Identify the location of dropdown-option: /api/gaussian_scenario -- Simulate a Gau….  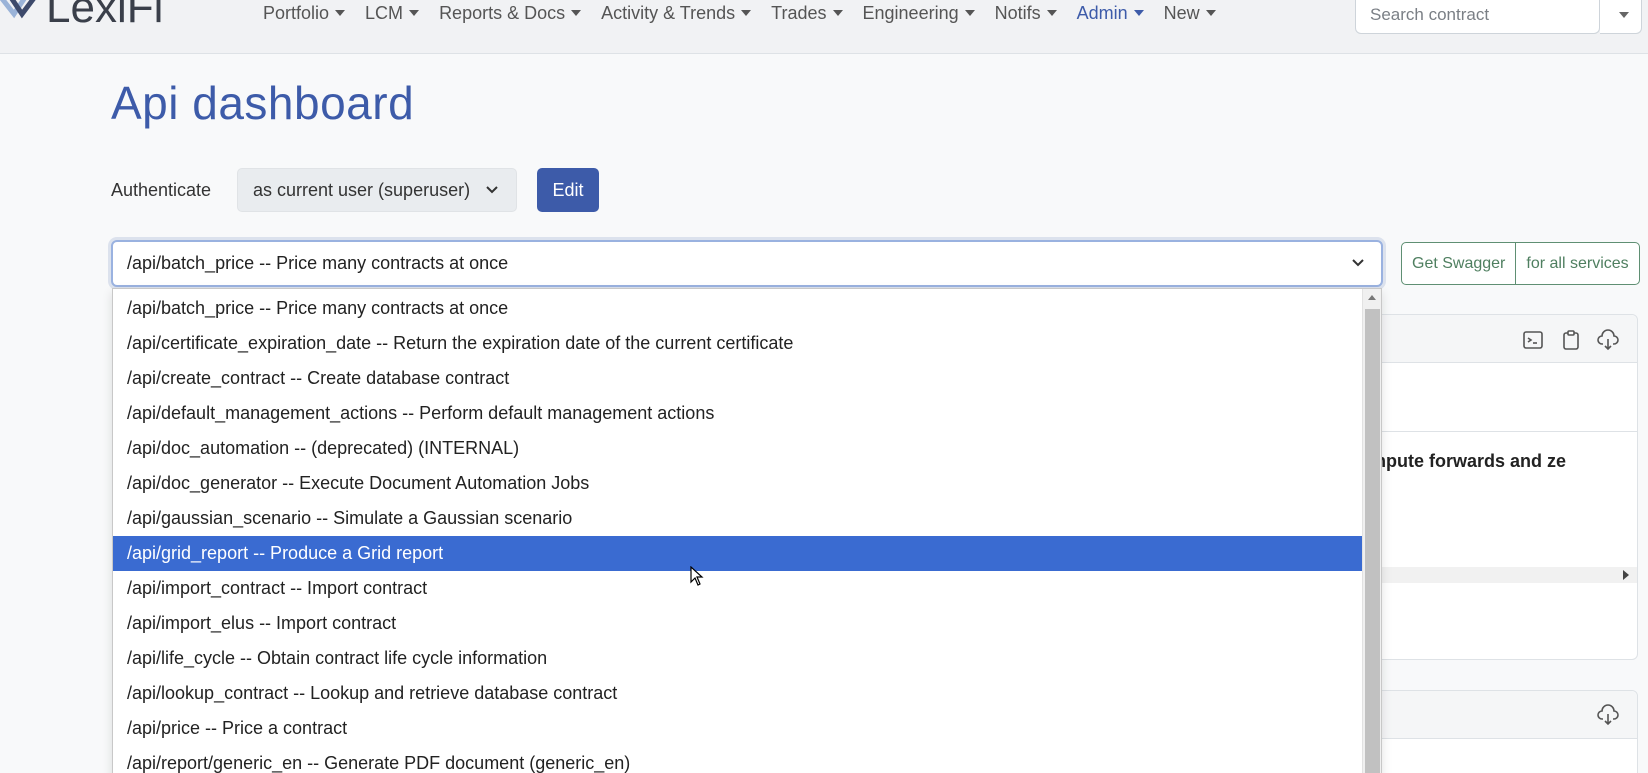
(738, 518).